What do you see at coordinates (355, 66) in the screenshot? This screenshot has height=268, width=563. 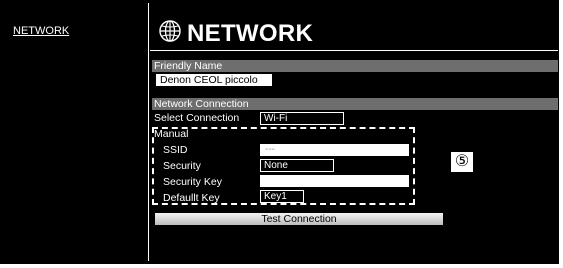 I see `friendly-name-section-label: Friendly Name` at bounding box center [355, 66].